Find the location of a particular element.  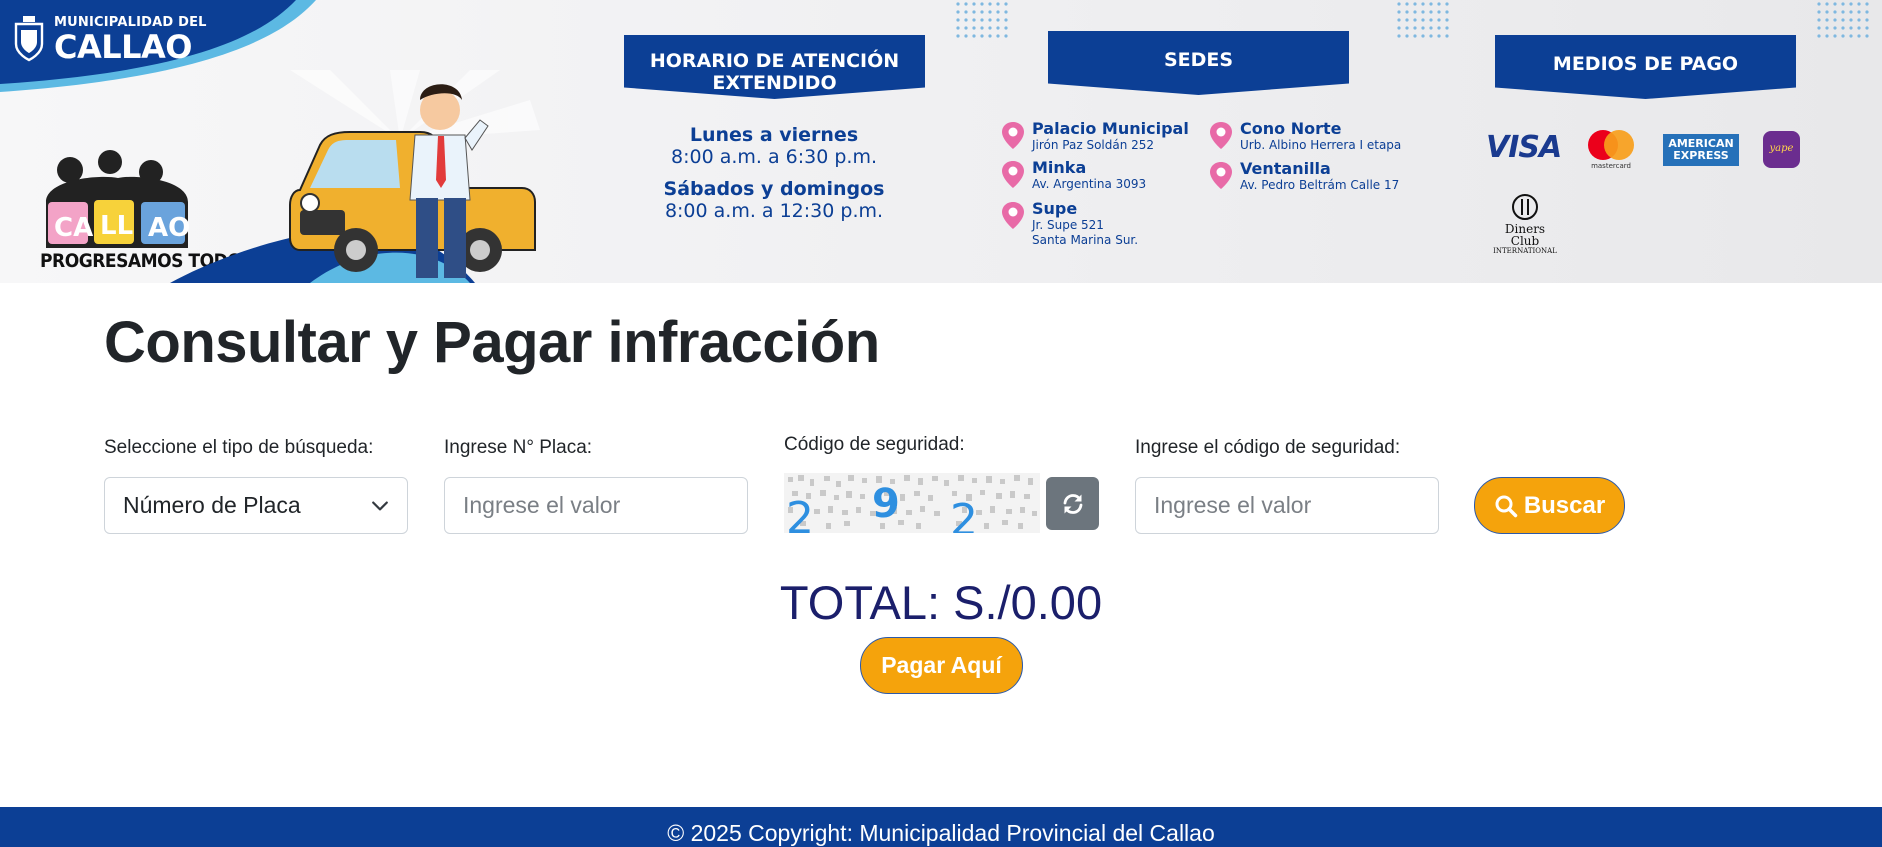

page-title: Consultar y Pagar infracción is located at coordinates (492, 342).